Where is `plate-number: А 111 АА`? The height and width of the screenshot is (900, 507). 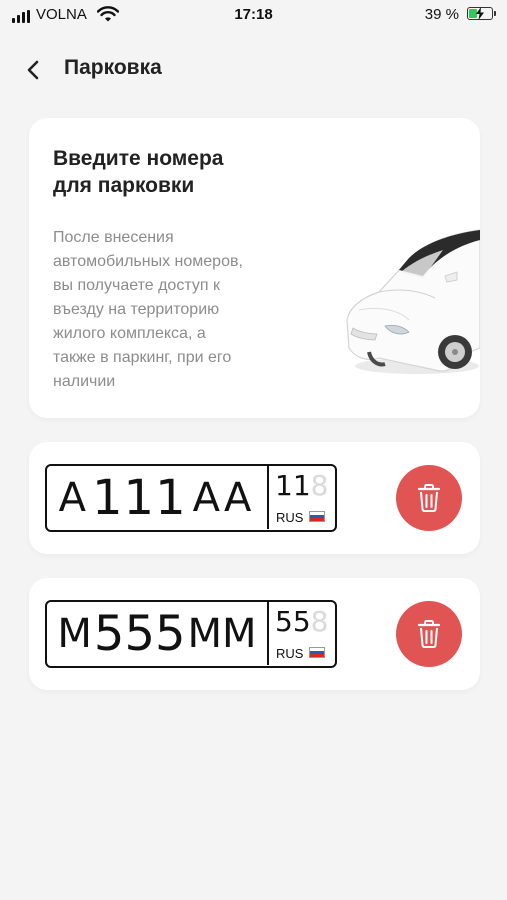
plate-number: А 111 АА is located at coordinates (158, 497).